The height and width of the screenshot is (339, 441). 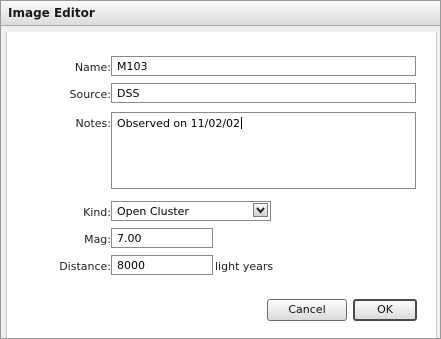 I want to click on name-field: M103, so click(x=263, y=66).